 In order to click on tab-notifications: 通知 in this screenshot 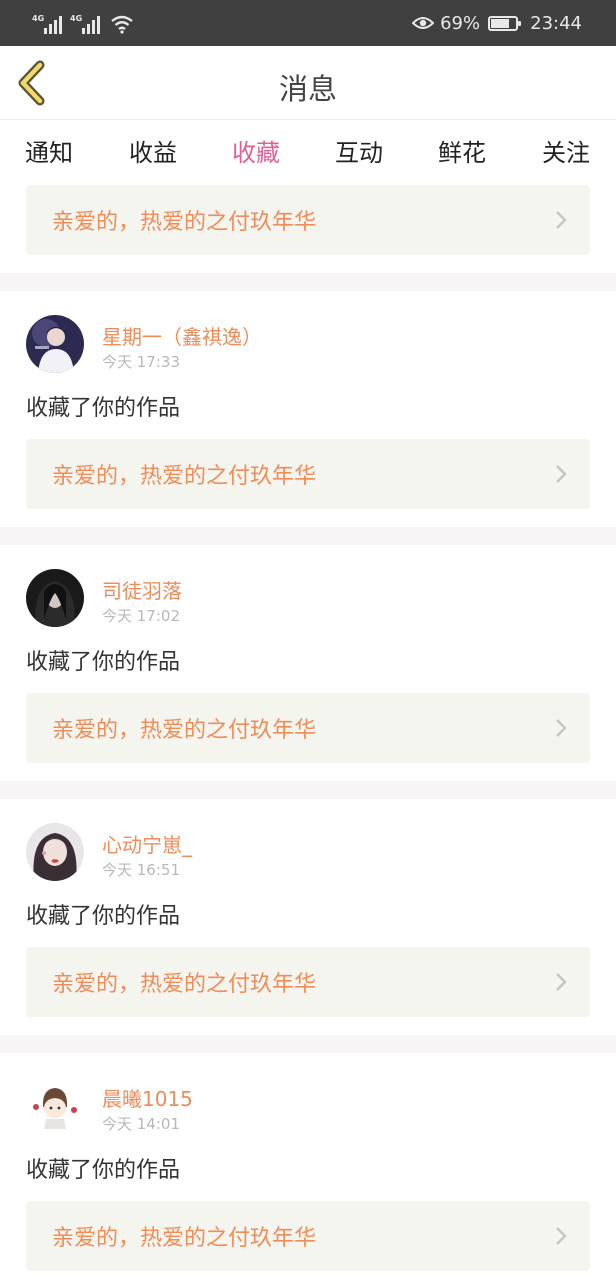, I will do `click(49, 150)`.